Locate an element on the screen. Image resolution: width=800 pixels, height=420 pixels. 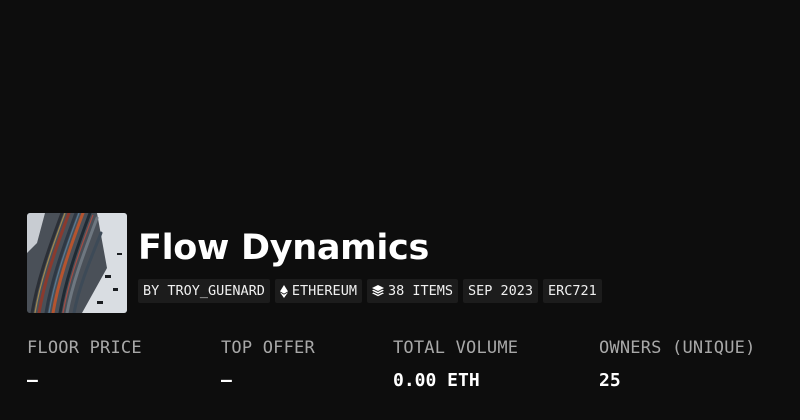
date-chip: SEP 2023 is located at coordinates (500, 291).